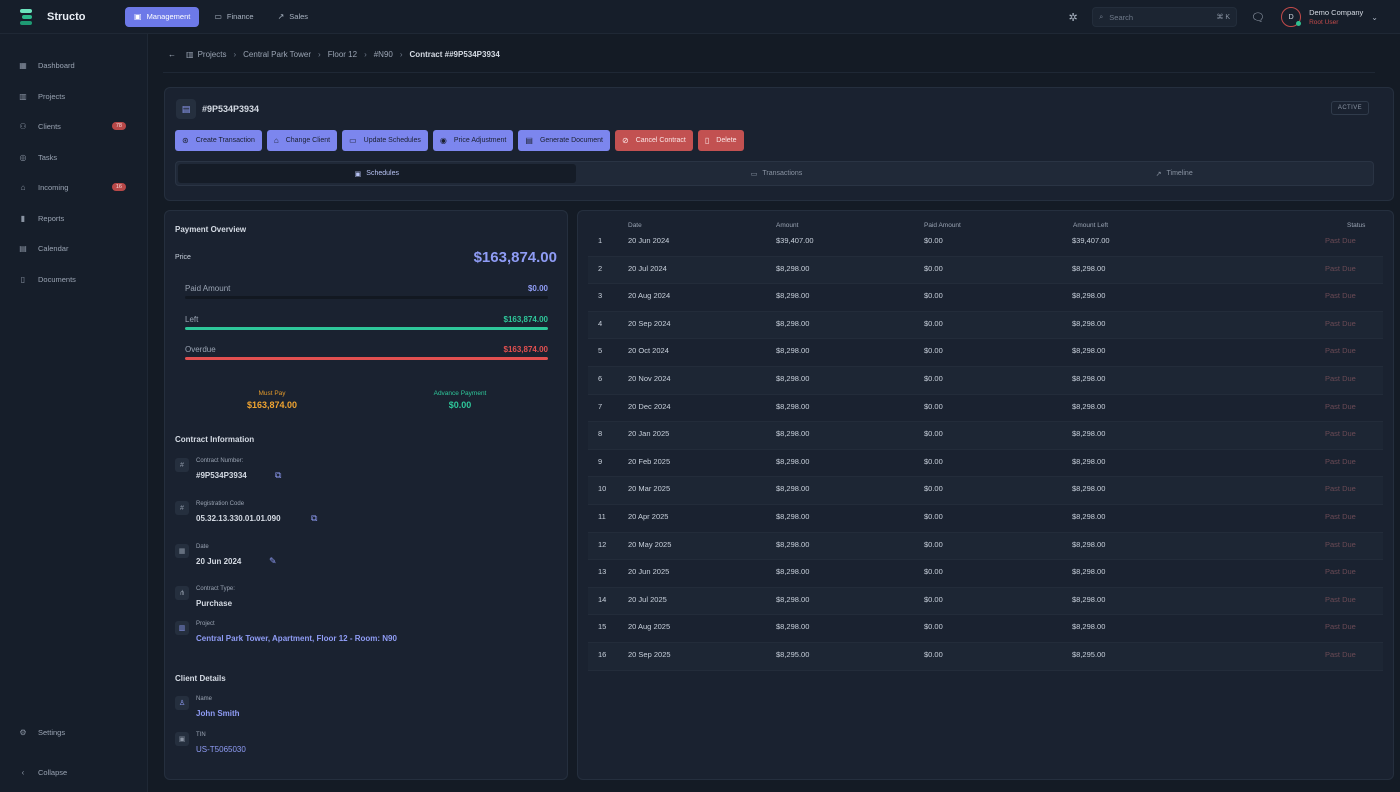 This screenshot has height=792, width=1400. Describe the element at coordinates (215, 439) in the screenshot. I see `contract-information-title: Contract Information` at that location.